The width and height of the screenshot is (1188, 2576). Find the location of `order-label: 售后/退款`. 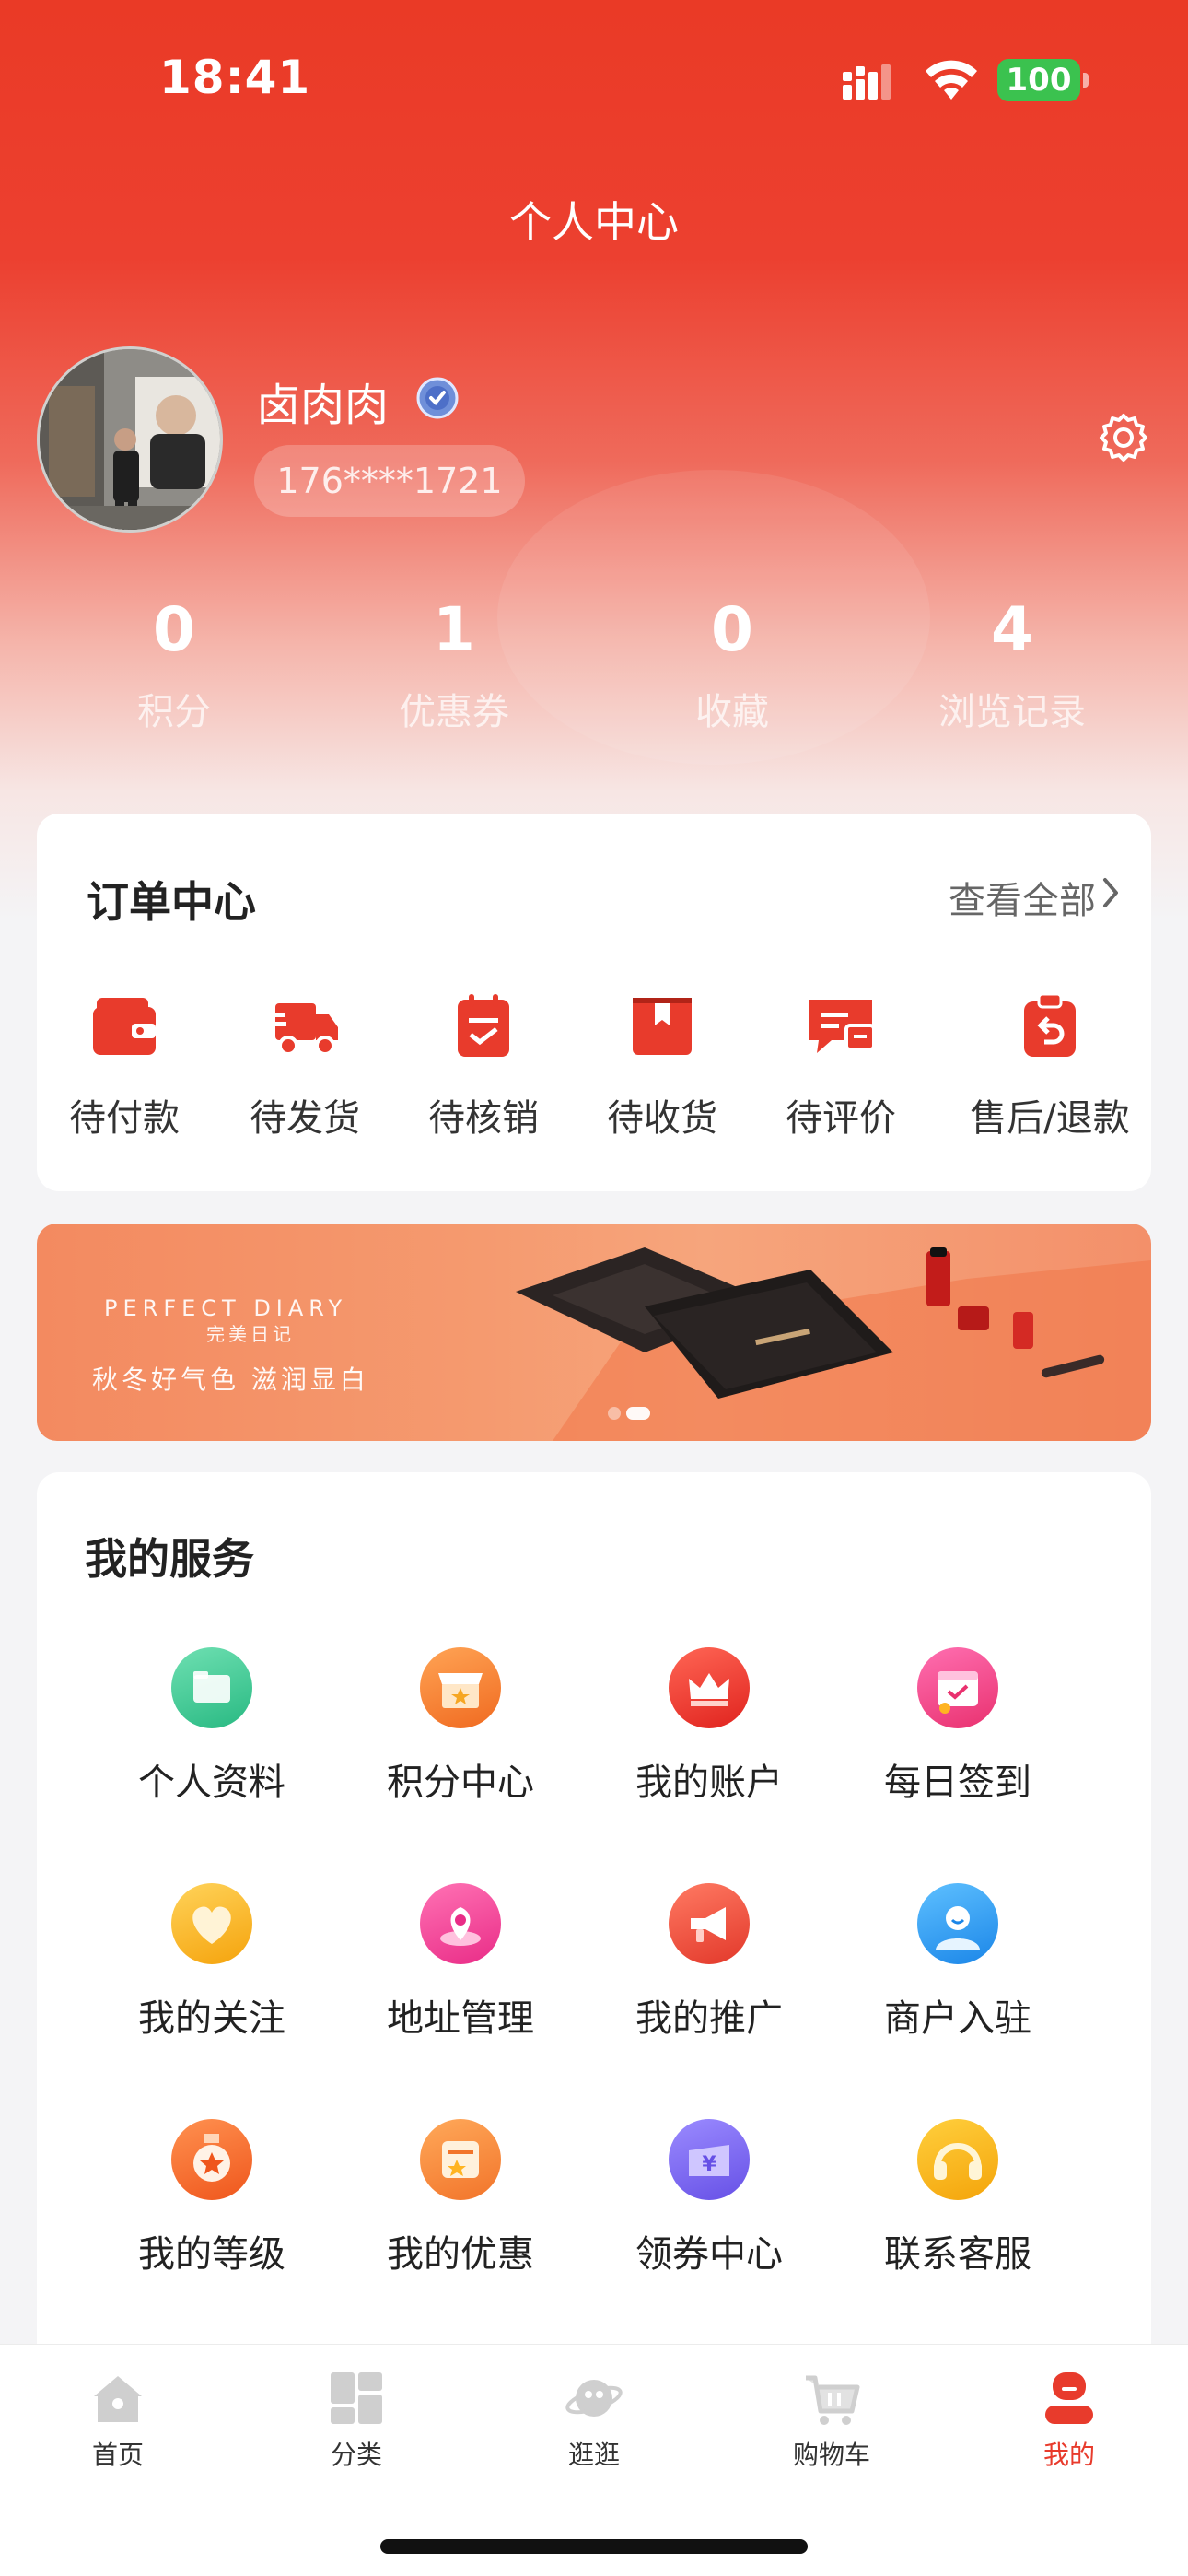

order-label: 售后/退款 is located at coordinates (1050, 1118).